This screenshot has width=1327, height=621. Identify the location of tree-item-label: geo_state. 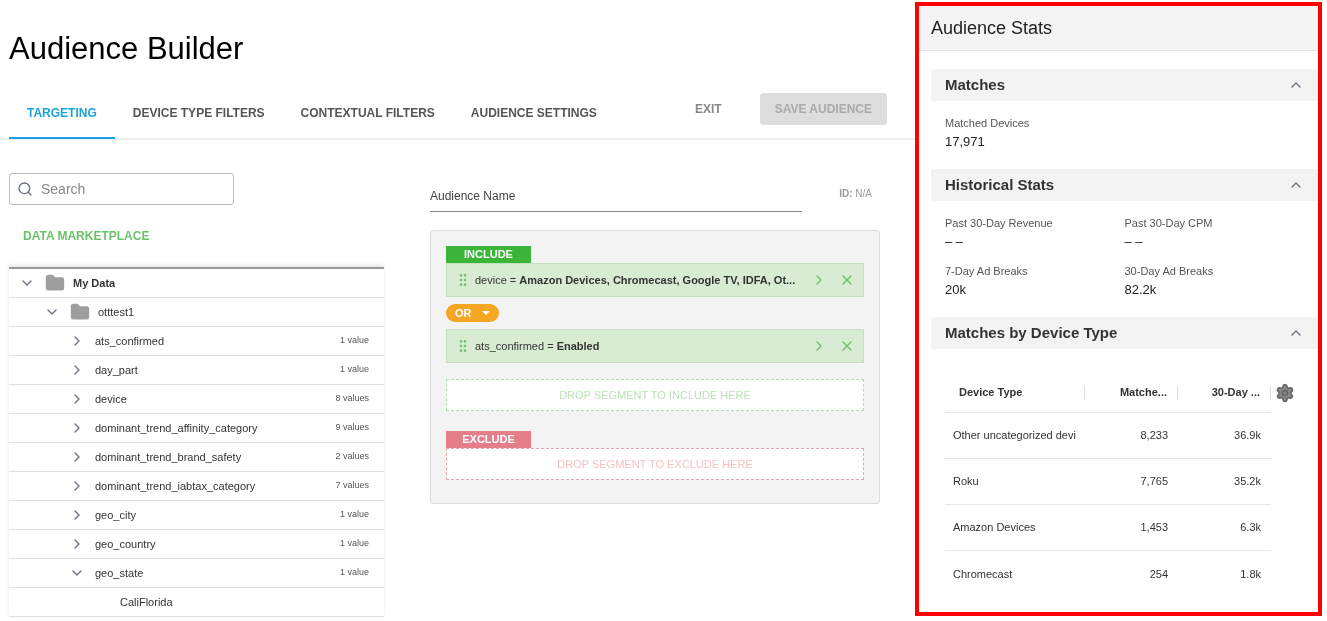
(119, 573).